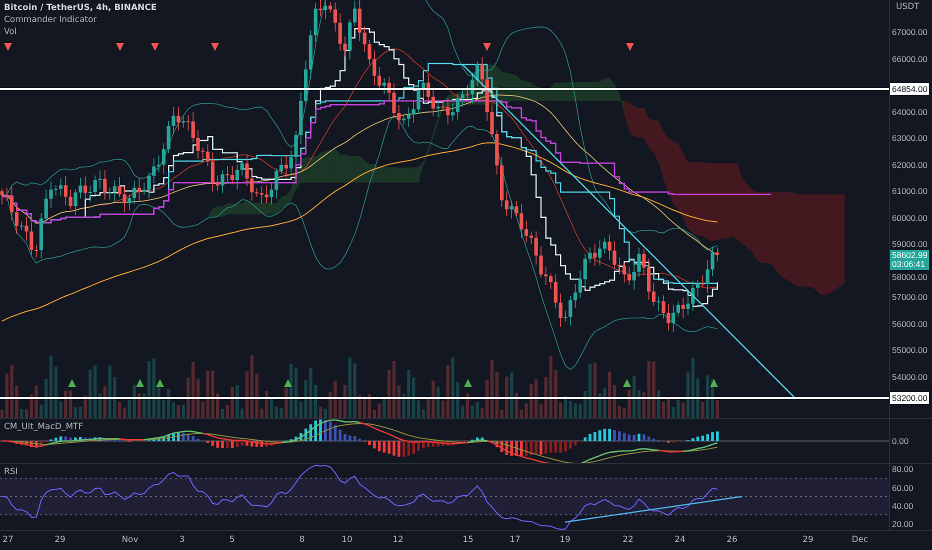 The height and width of the screenshot is (550, 932). I want to click on rsi-tick: 60.00, so click(903, 487).